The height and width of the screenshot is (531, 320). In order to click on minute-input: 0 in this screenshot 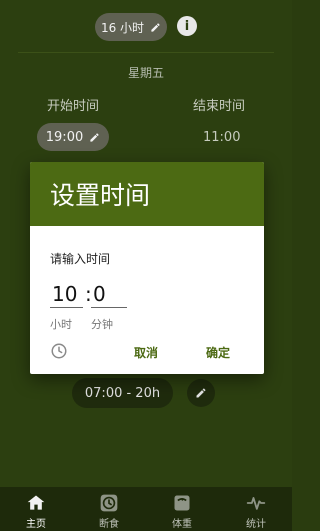, I will do `click(99, 294)`.